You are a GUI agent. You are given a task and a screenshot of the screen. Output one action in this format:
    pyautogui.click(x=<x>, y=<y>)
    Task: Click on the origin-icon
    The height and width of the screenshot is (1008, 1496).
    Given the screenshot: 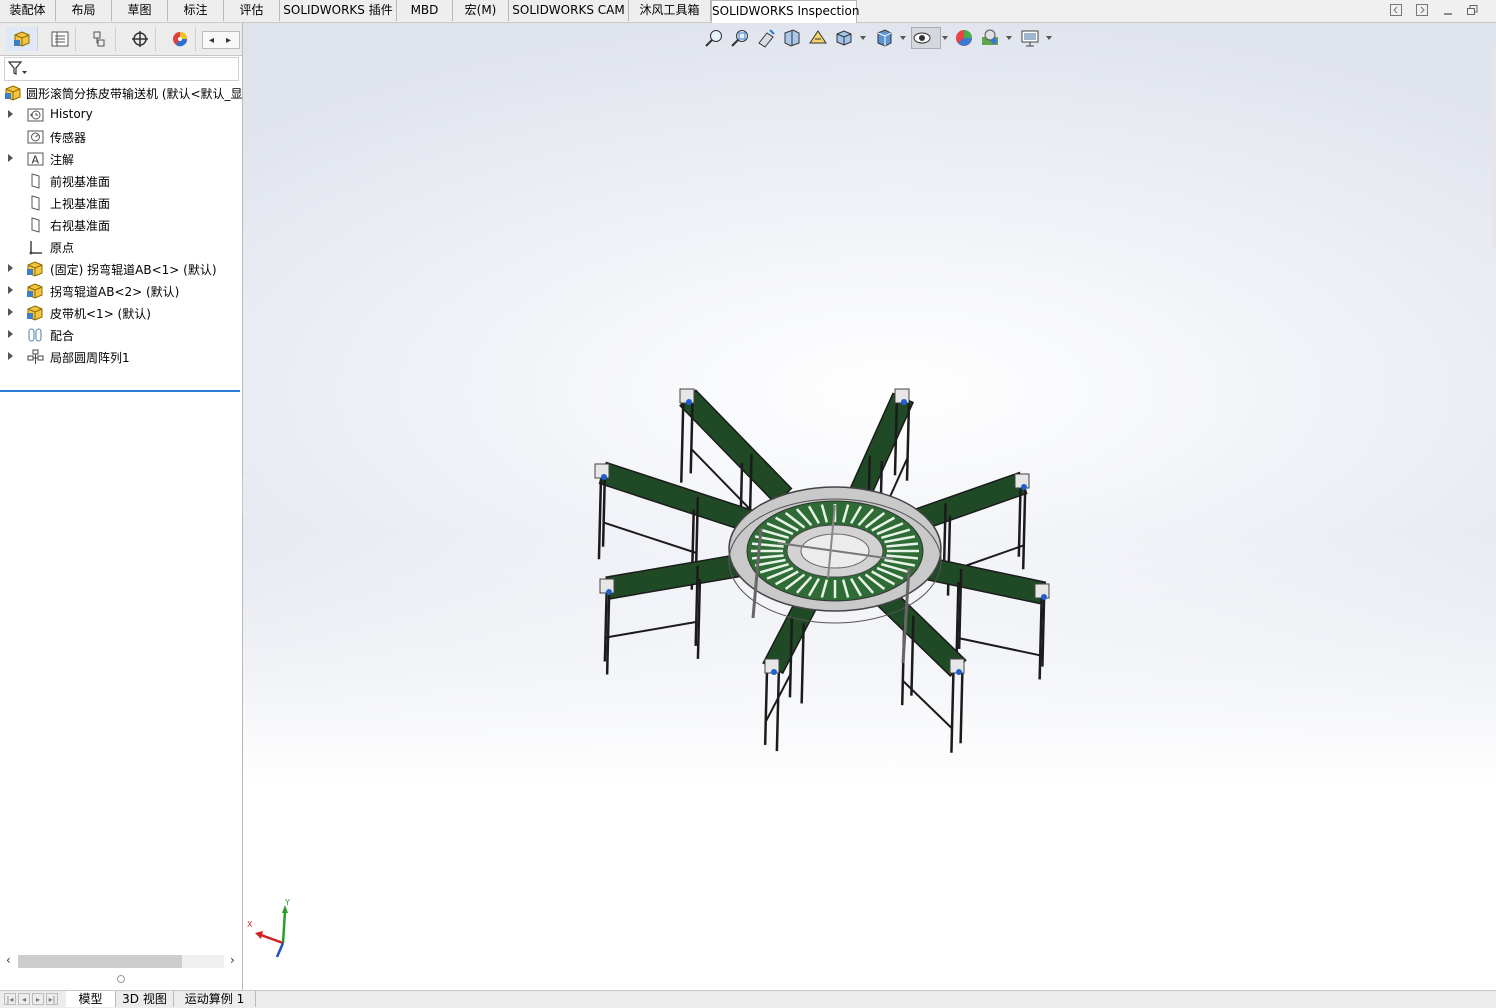 What is the action you would take?
    pyautogui.click(x=35, y=247)
    